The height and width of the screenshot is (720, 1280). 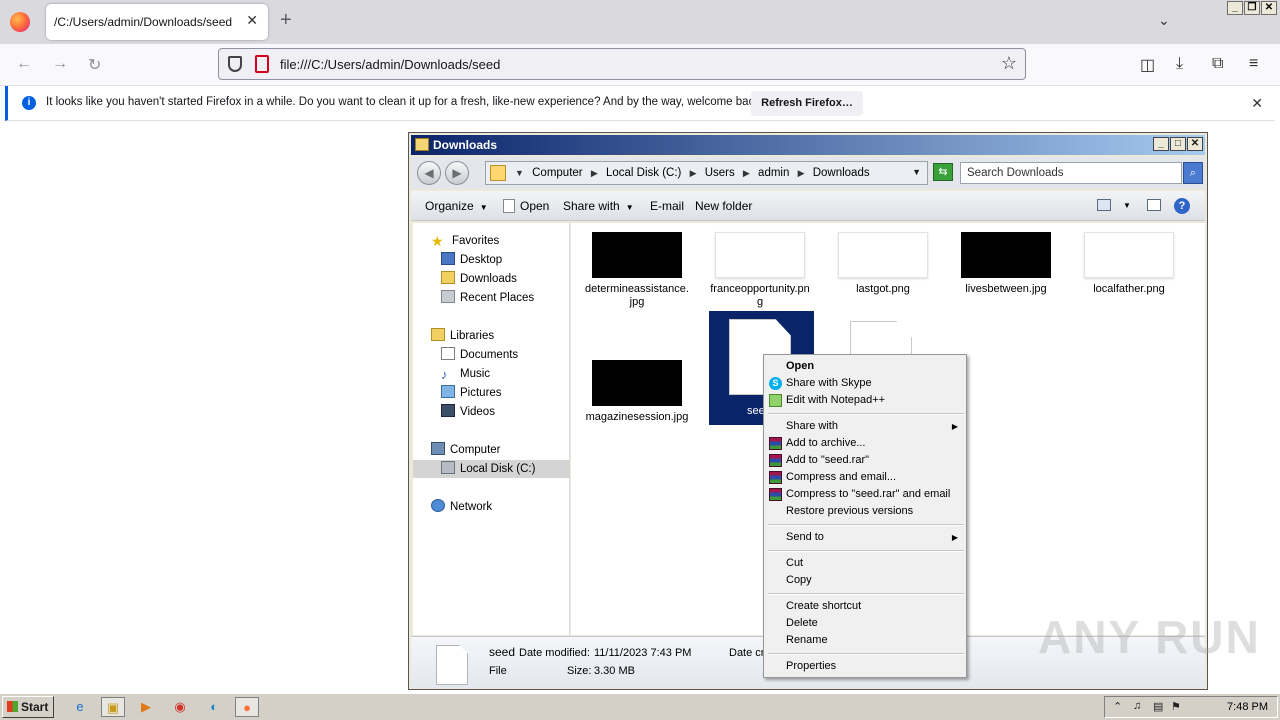 What do you see at coordinates (1164, 20) in the screenshot?
I see `list-all-tabs-icon: ⌄` at bounding box center [1164, 20].